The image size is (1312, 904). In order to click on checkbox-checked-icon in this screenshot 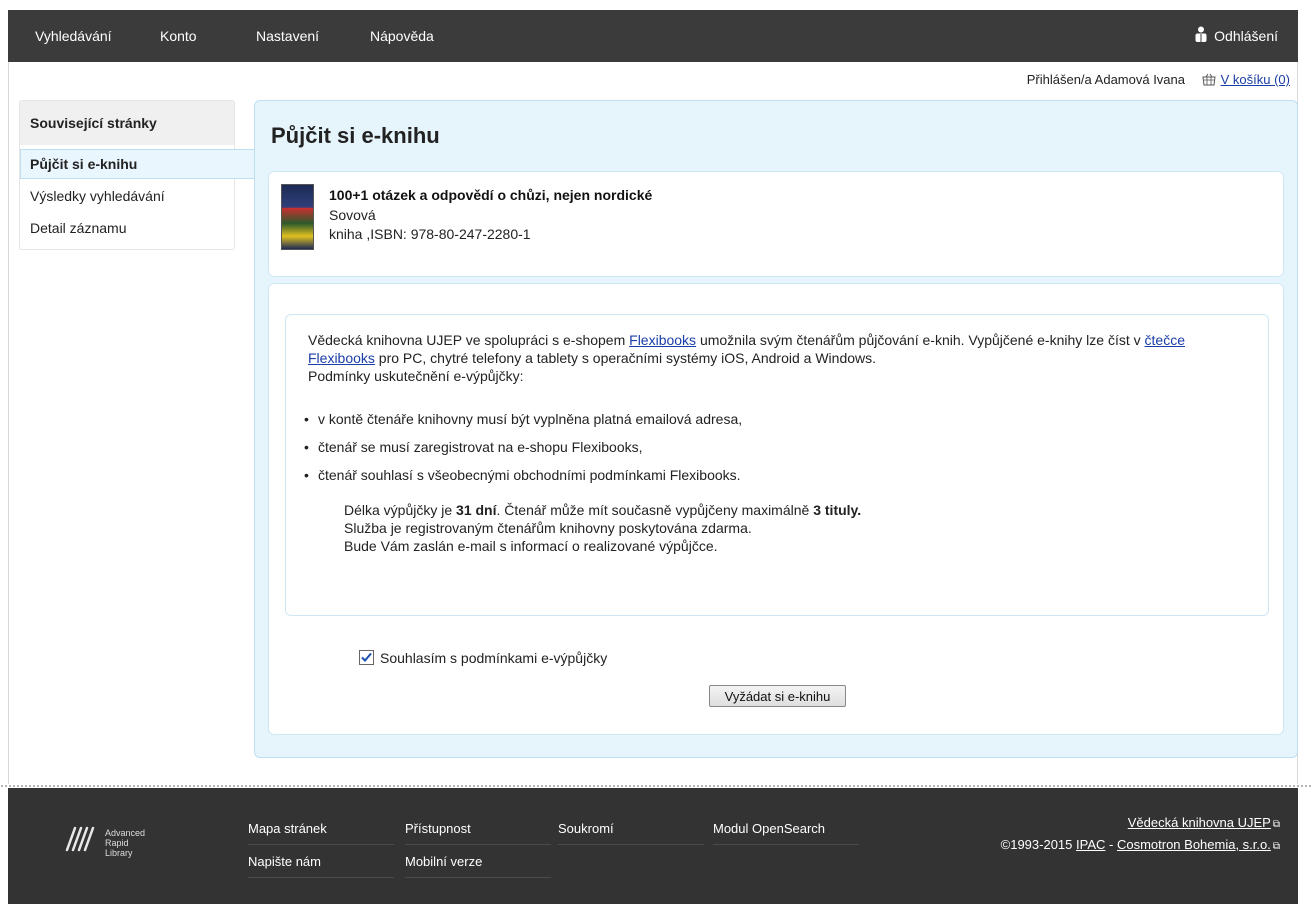, I will do `click(366, 657)`.